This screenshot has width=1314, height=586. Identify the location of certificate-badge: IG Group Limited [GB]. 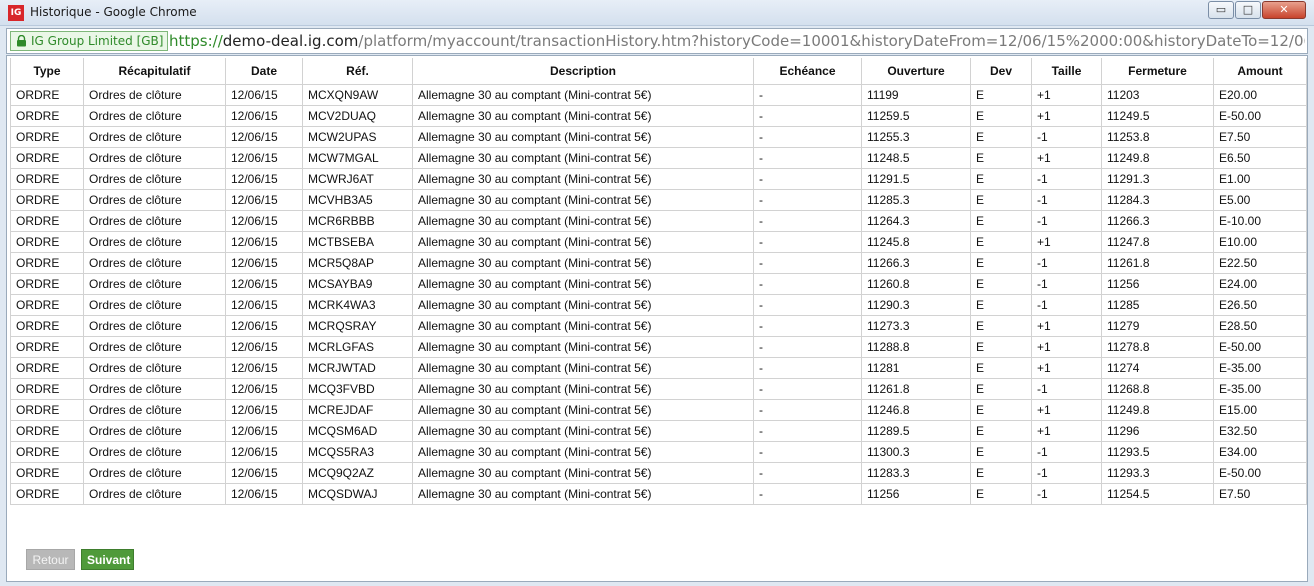
(89, 41).